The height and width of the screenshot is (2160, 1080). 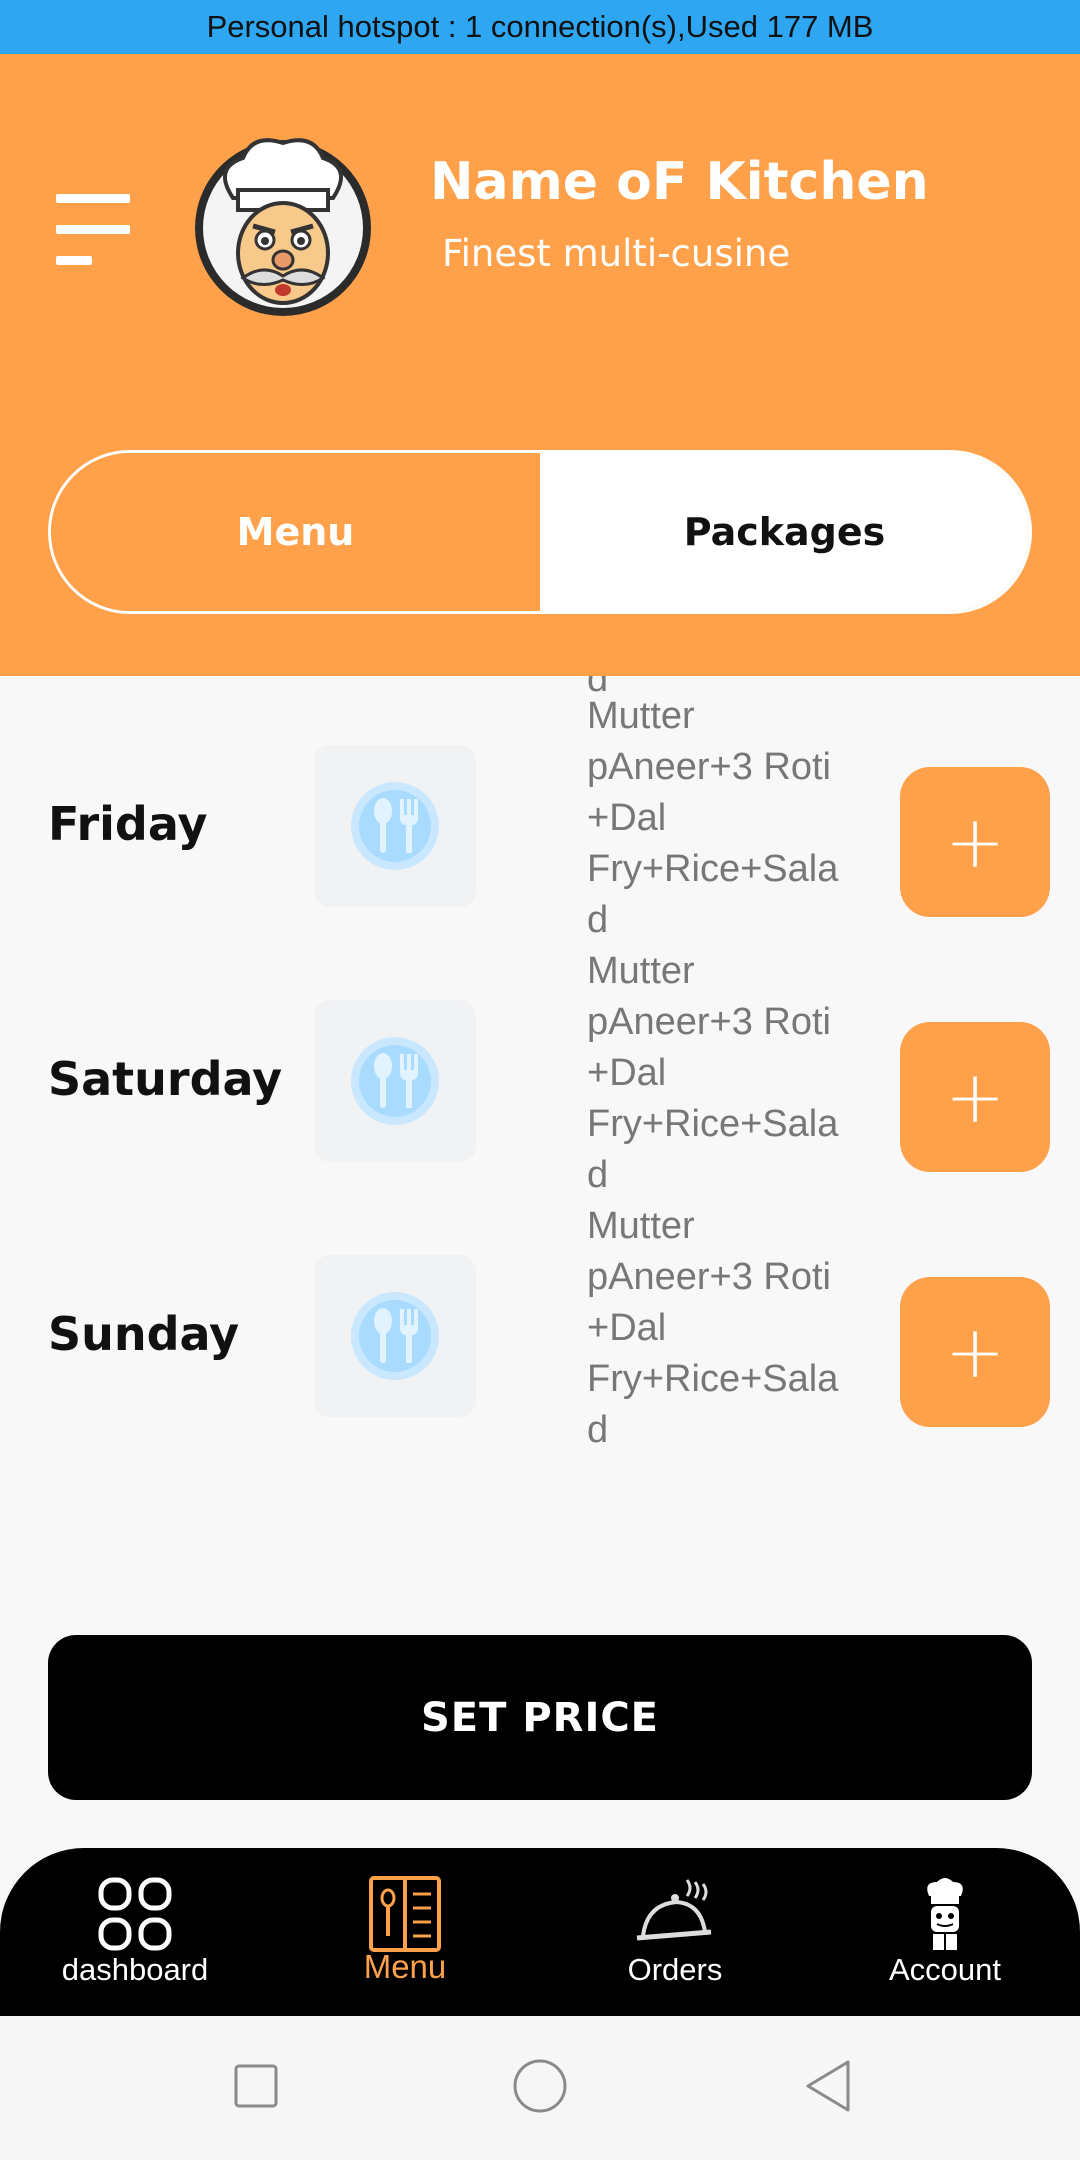 I want to click on circle-icon, so click(x=540, y=2086).